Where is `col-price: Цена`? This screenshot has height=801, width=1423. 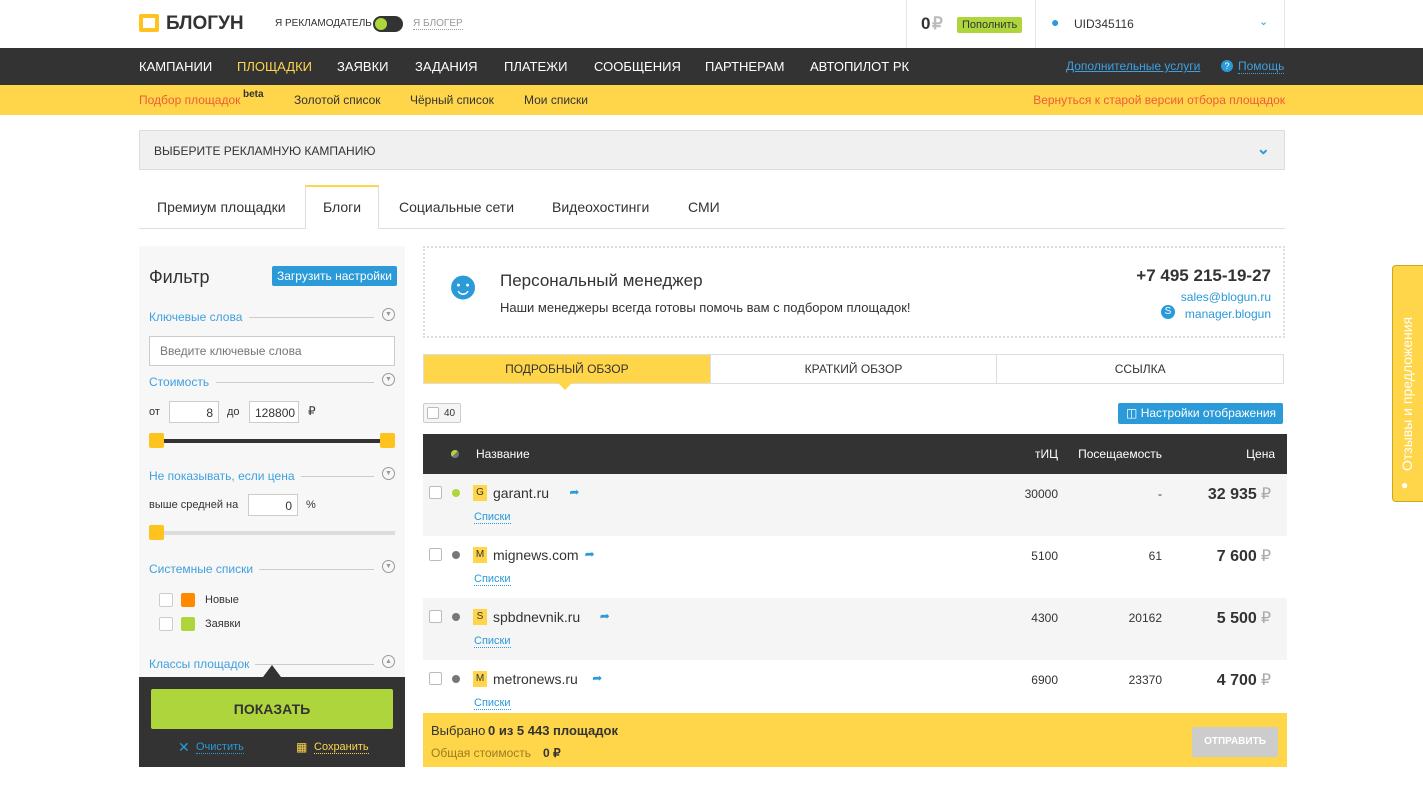
col-price: Цена is located at coordinates (1260, 454).